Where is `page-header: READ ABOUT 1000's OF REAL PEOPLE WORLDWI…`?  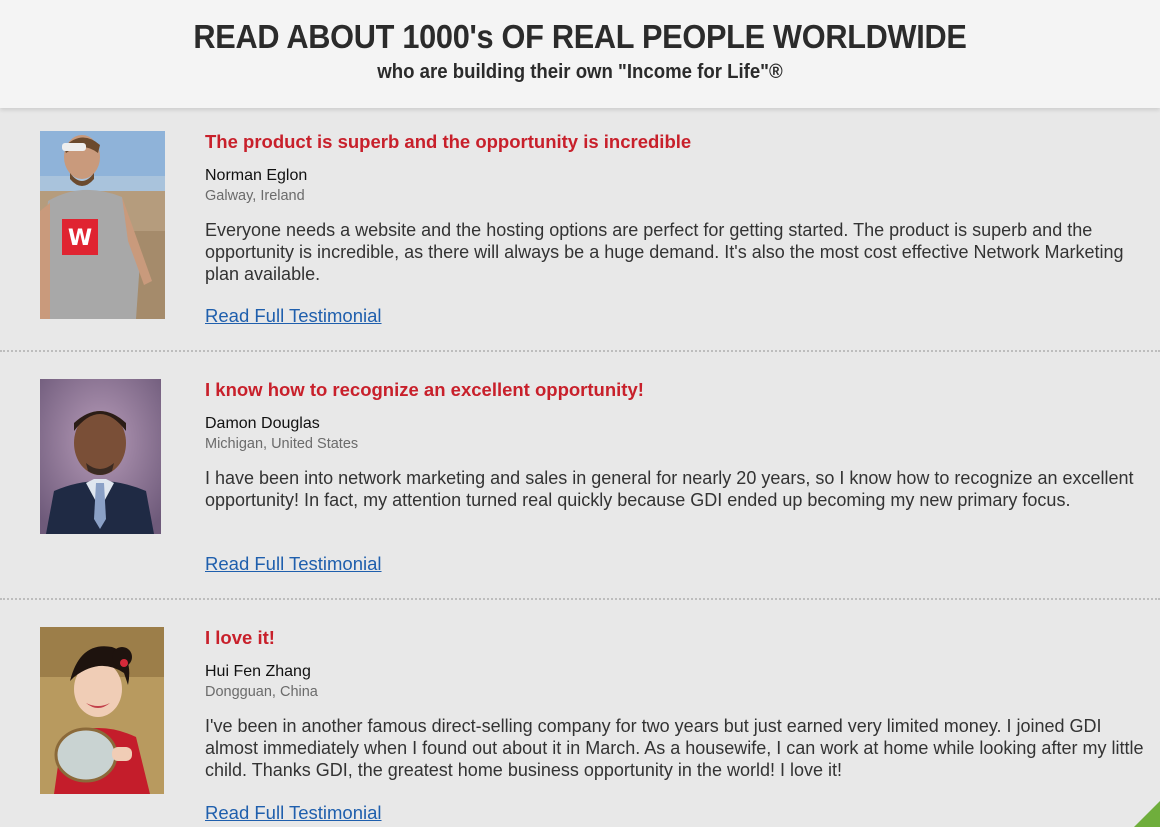 page-header: READ ABOUT 1000's OF REAL PEOPLE WORLDWI… is located at coordinates (580, 54).